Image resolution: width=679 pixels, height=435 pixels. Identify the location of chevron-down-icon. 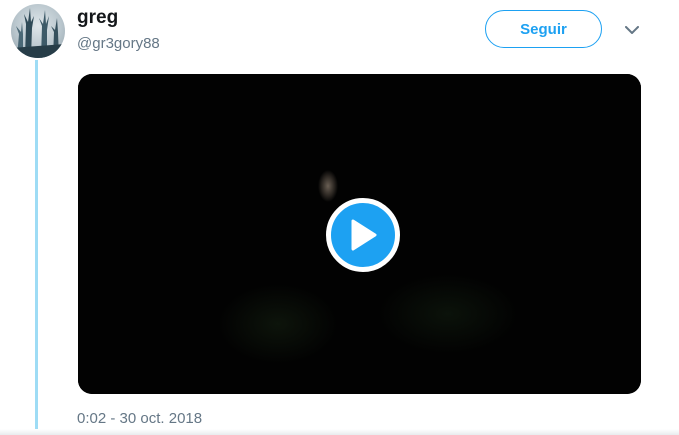
(632, 30).